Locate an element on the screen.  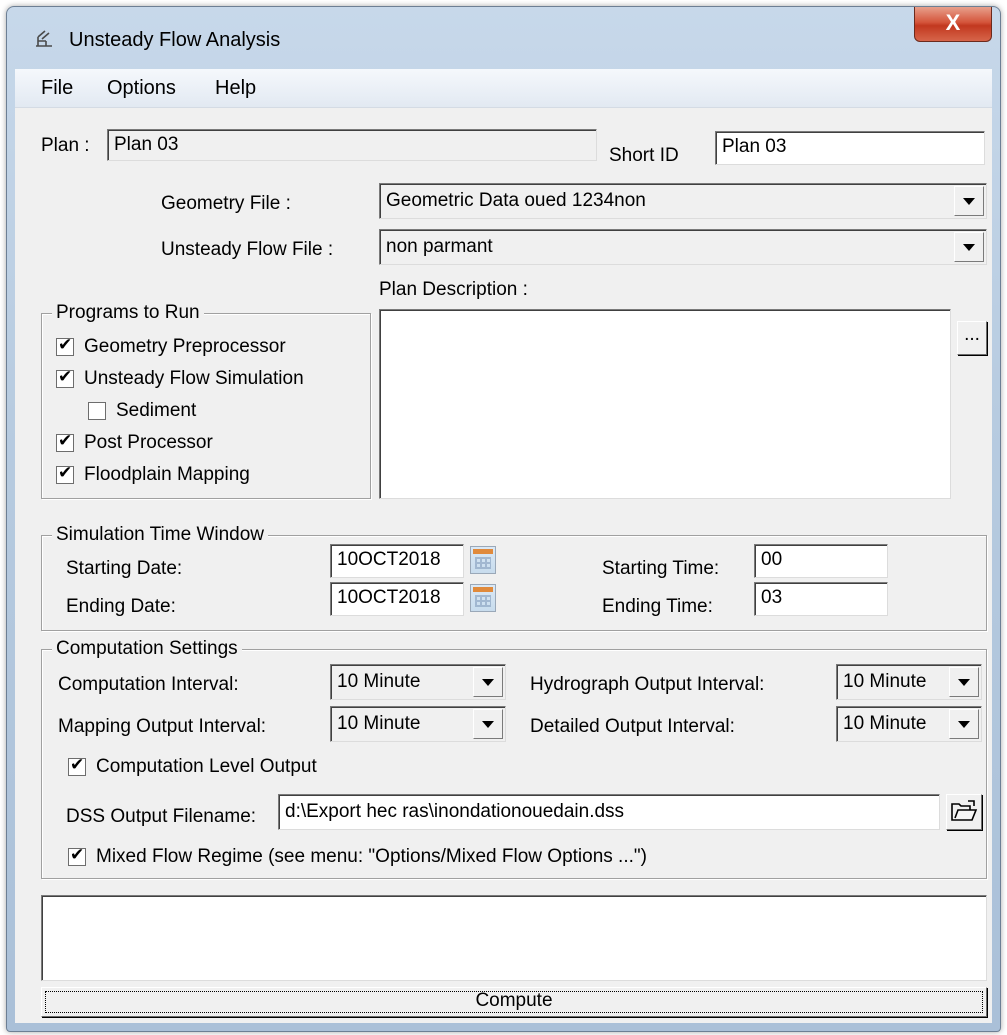
geometry-preprocessor-checkbox: Geometry Preprocessor is located at coordinates (171, 346).